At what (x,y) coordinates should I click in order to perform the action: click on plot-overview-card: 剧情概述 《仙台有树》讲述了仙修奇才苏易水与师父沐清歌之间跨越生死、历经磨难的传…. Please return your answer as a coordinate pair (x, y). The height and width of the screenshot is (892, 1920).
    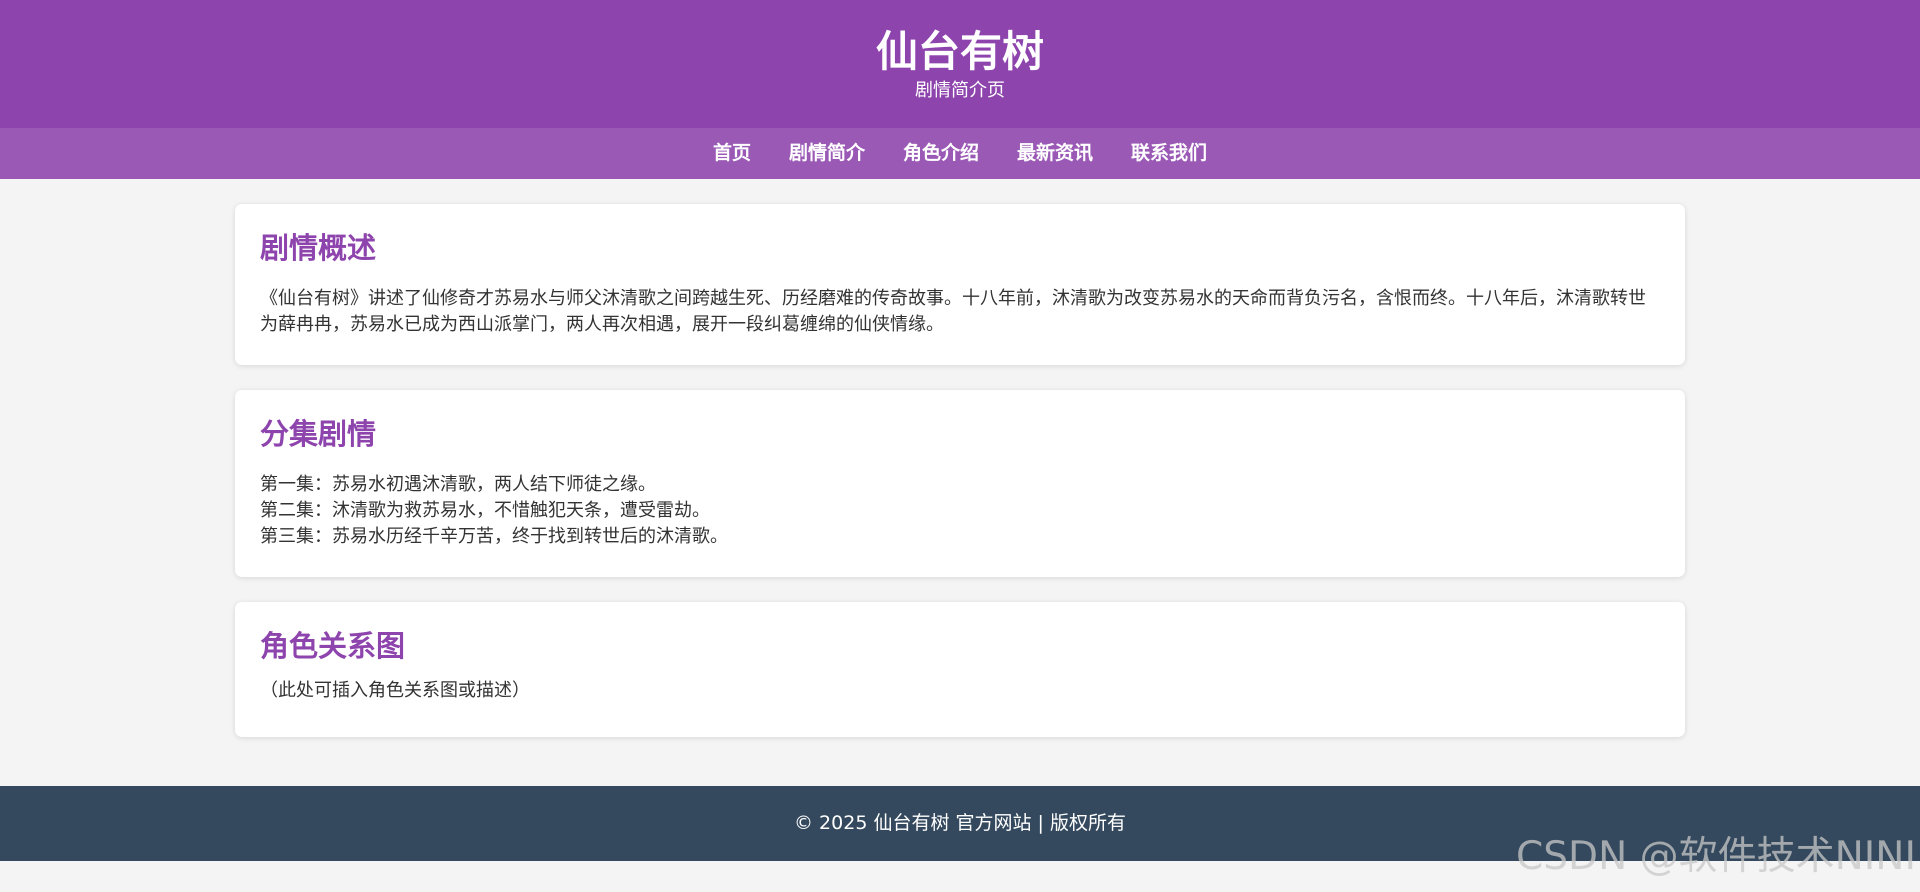
    Looking at the image, I should click on (960, 284).